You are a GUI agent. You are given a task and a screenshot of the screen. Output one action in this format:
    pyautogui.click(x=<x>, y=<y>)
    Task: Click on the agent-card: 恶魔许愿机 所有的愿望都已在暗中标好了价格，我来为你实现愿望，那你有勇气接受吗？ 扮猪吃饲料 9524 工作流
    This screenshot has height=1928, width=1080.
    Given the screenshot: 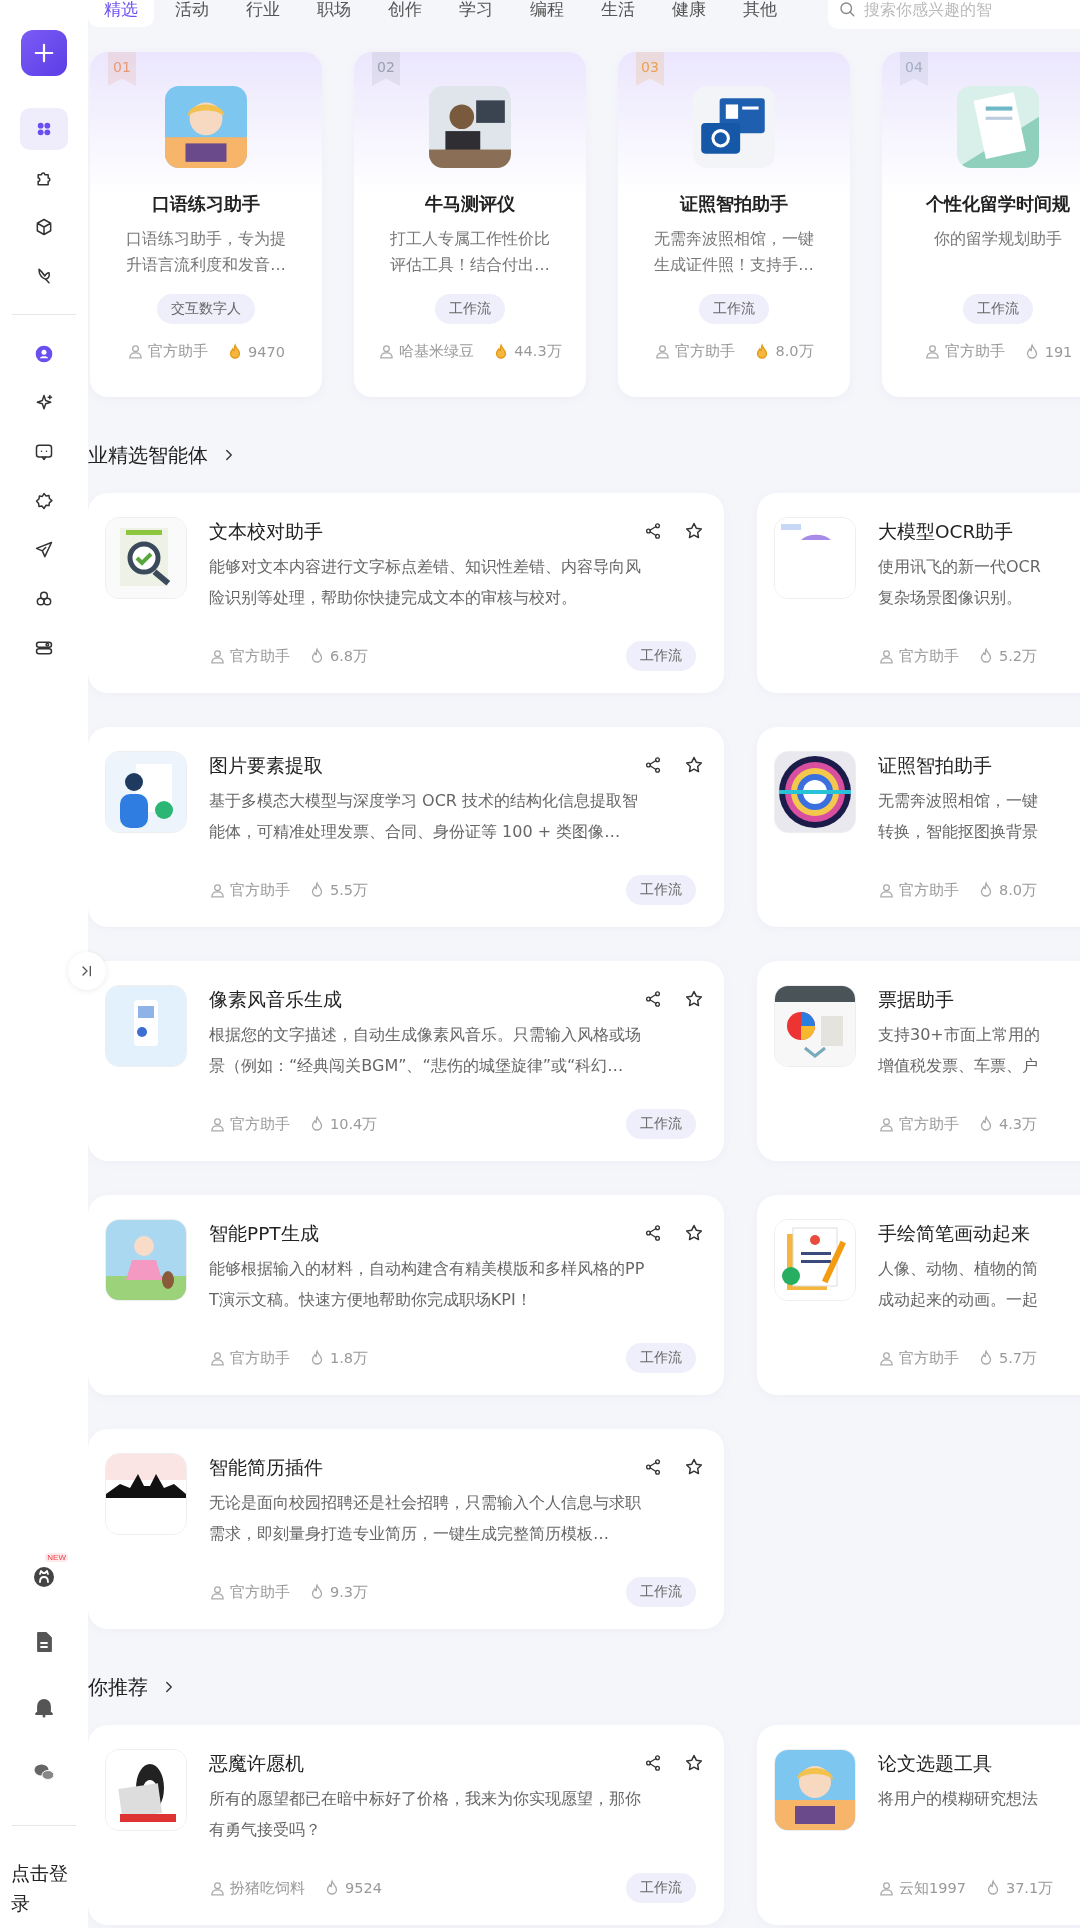 What is the action you would take?
    pyautogui.click(x=406, y=1825)
    